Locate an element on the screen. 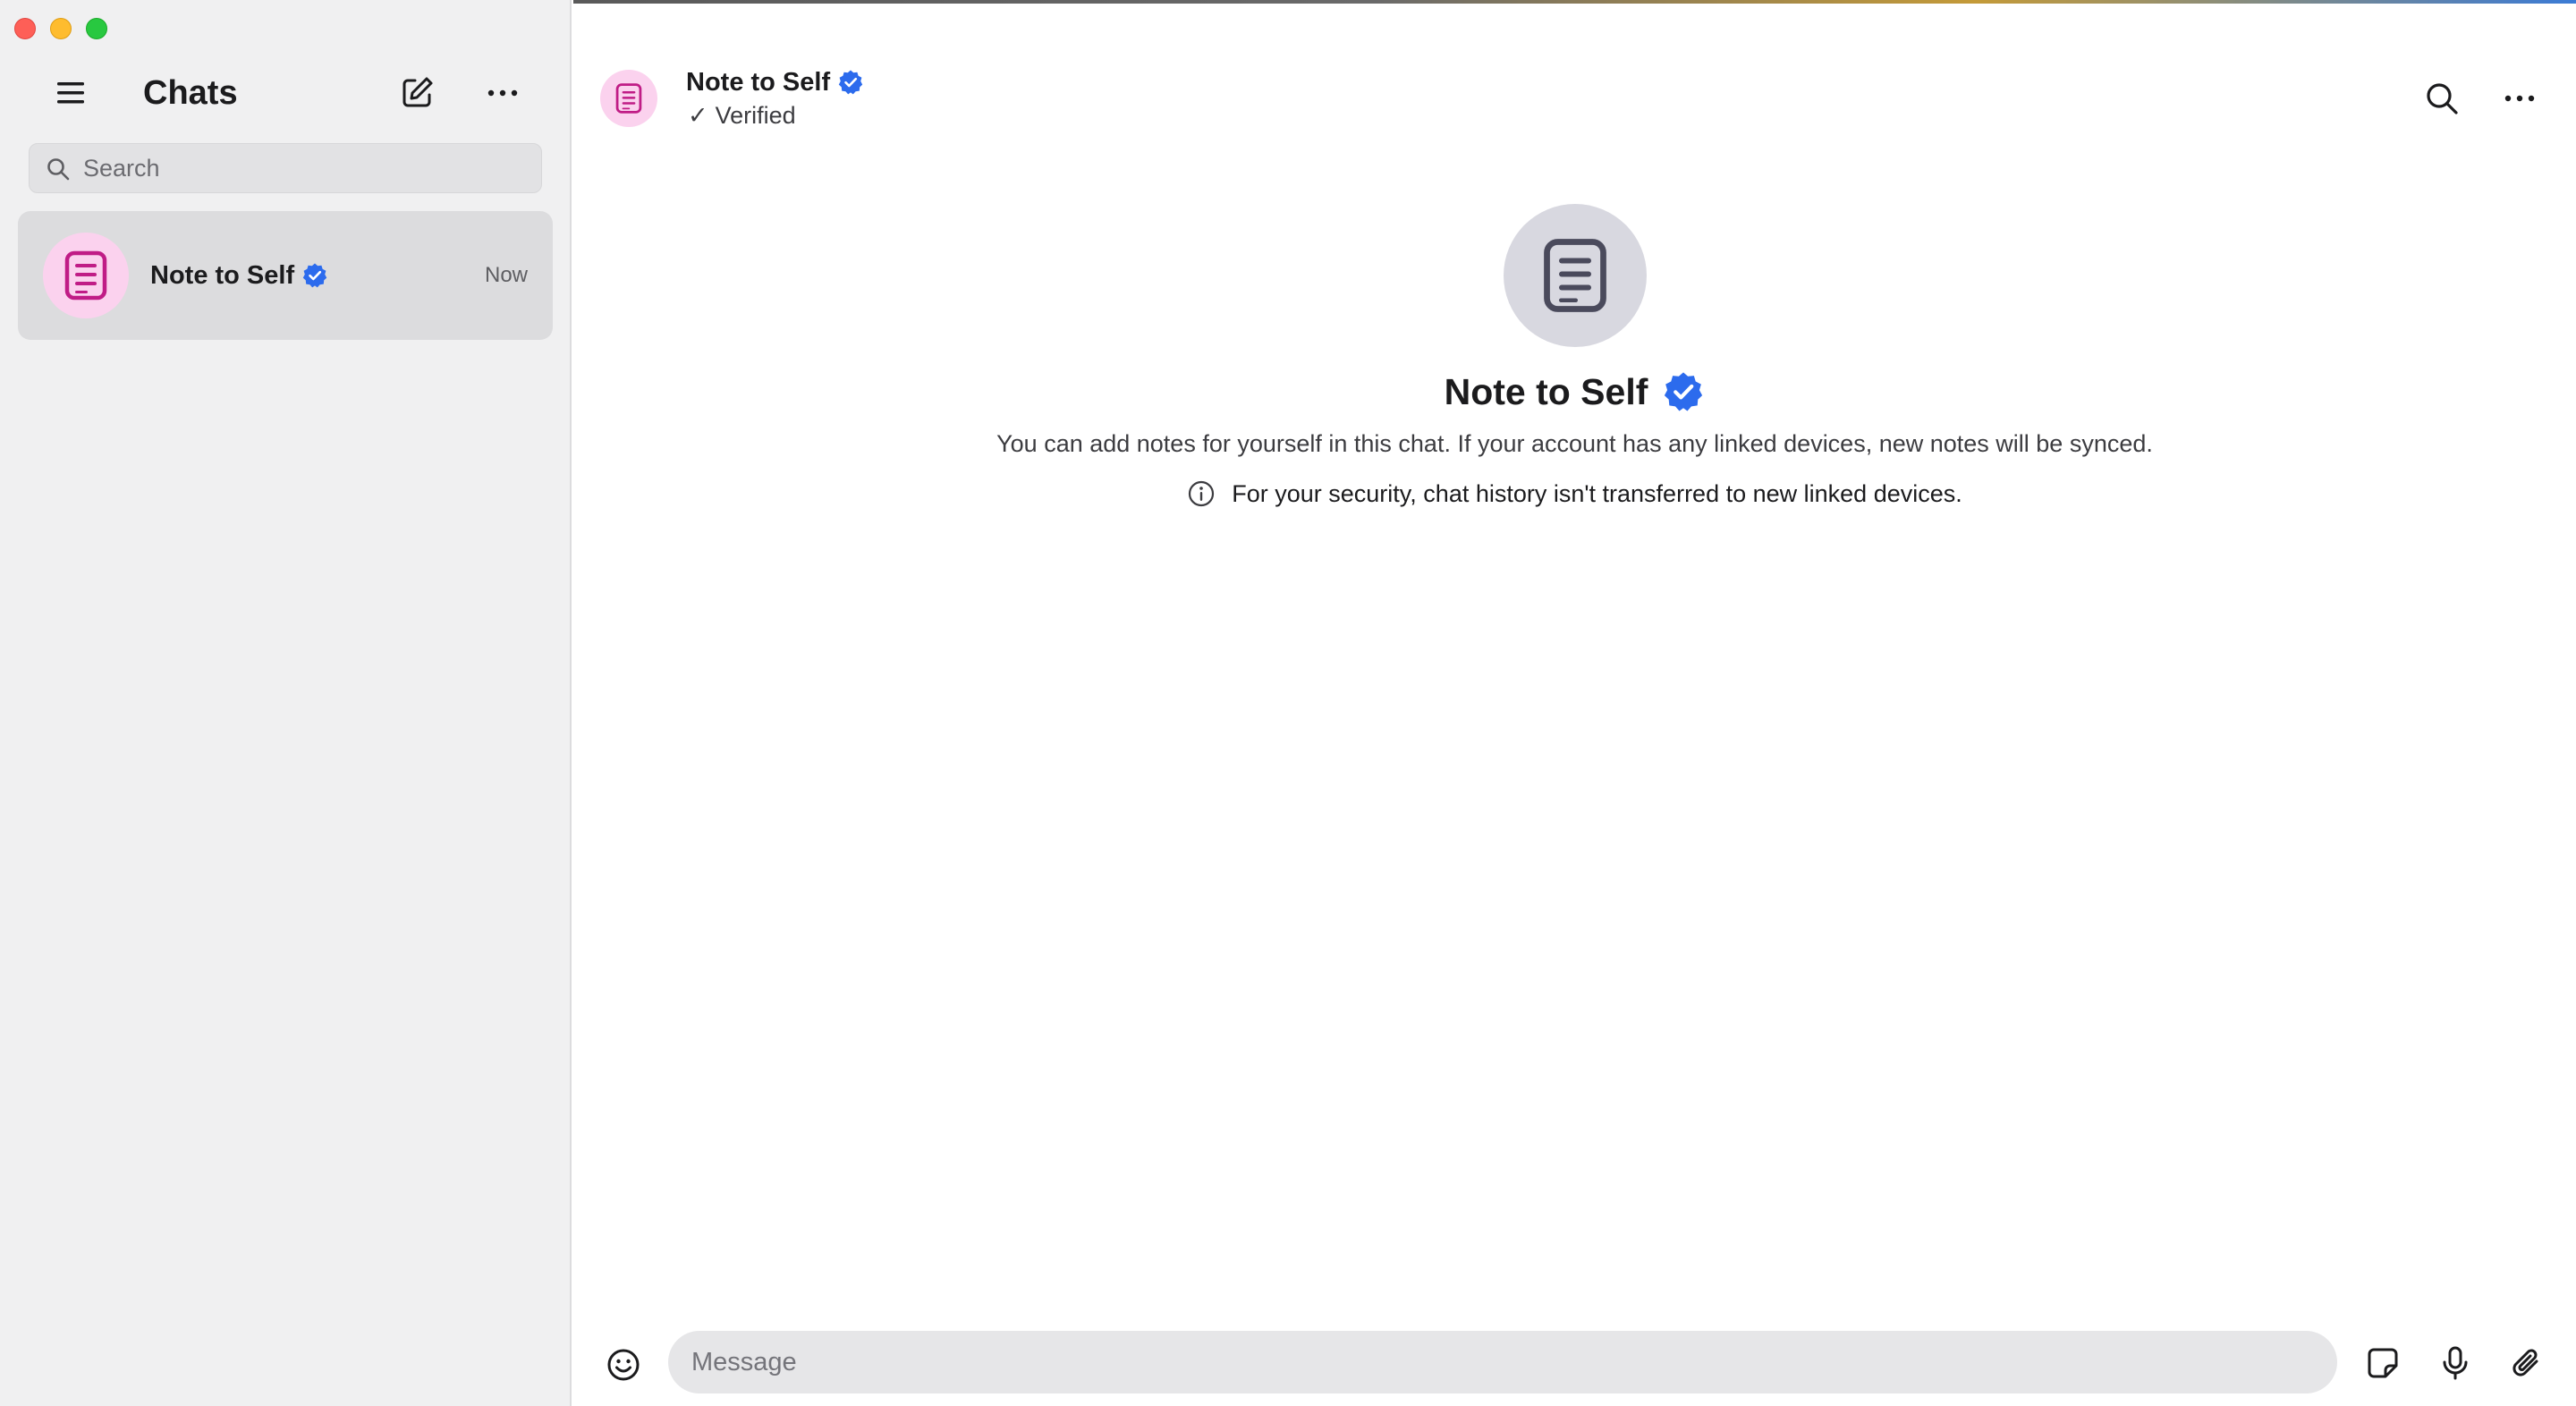 The width and height of the screenshot is (2576, 1406). compose-button is located at coordinates (416, 93).